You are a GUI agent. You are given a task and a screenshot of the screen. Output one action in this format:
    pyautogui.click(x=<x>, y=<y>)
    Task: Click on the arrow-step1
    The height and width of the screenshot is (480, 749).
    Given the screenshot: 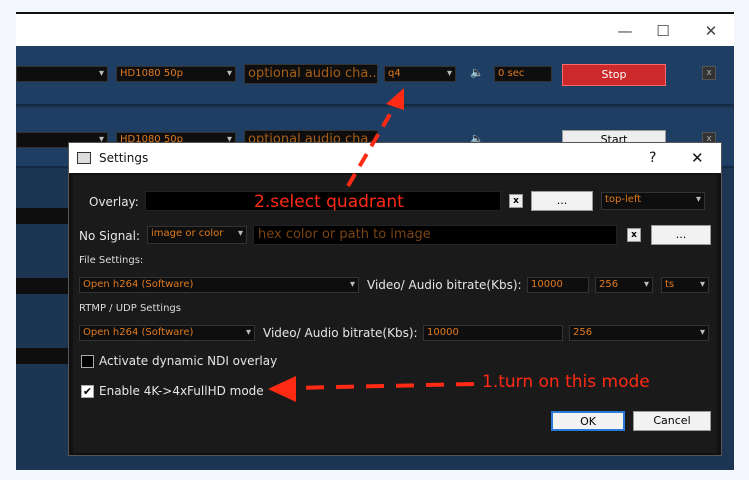 What is the action you would take?
    pyautogui.click(x=371, y=389)
    